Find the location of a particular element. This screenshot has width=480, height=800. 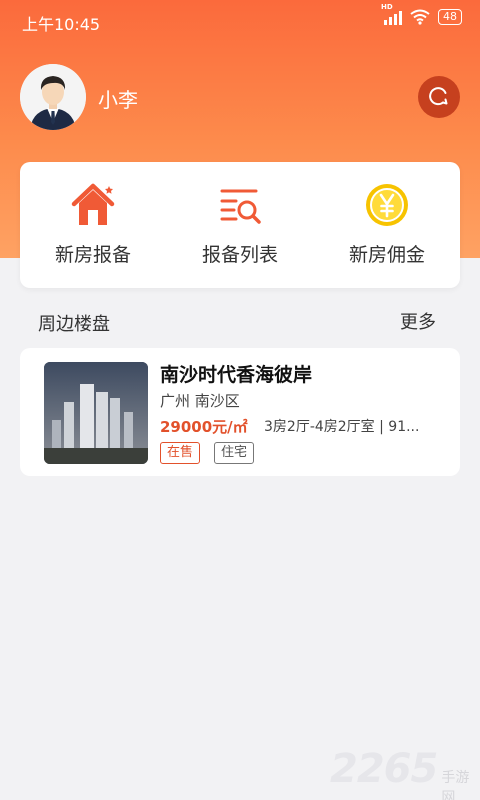

quick-action-report-list: 报备列表 is located at coordinates (240, 225).